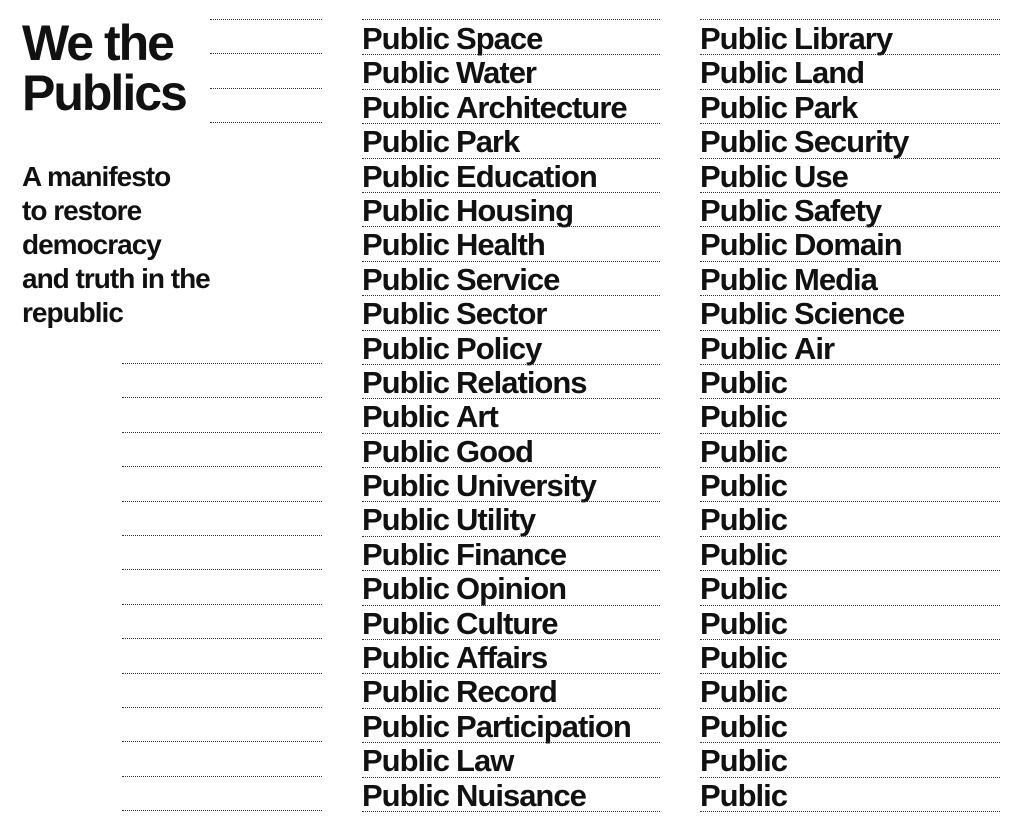 This screenshot has height=822, width=1024. Describe the element at coordinates (511, 554) in the screenshot. I see `list-item: Public Finance` at that location.